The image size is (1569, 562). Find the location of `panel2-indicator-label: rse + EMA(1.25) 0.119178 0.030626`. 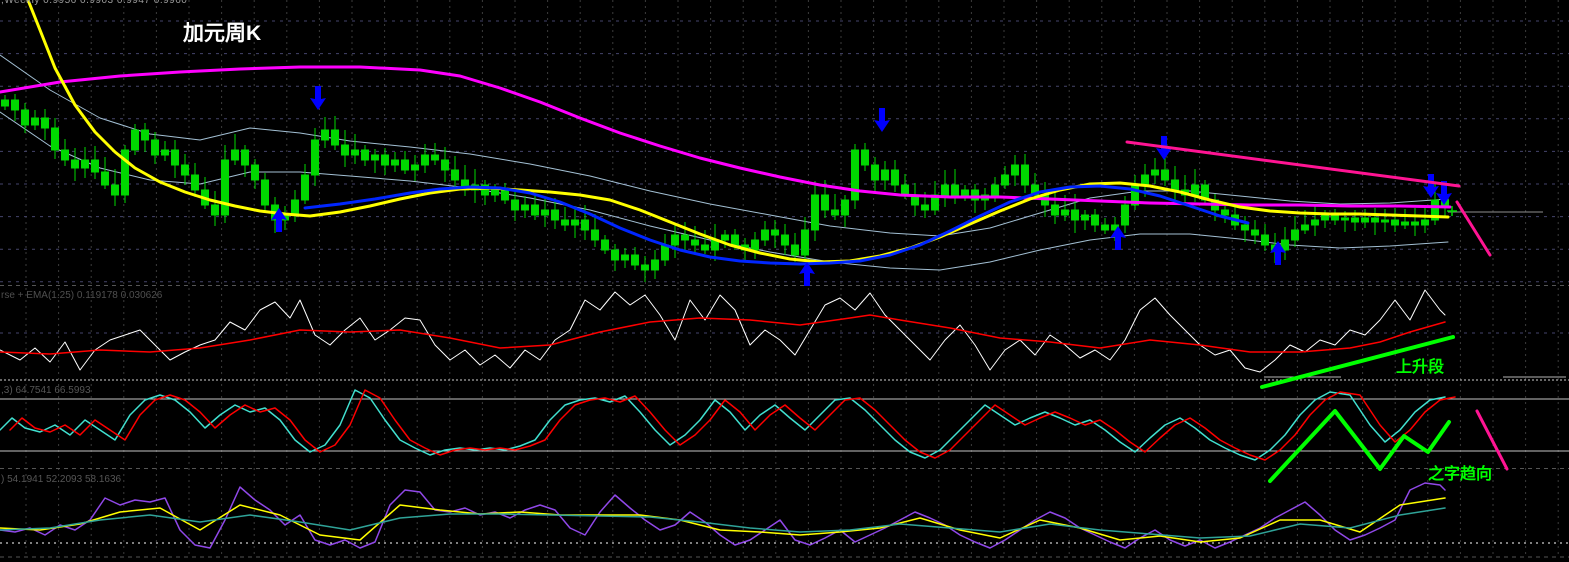

panel2-indicator-label: rse + EMA(1.25) 0.119178 0.030626 is located at coordinates (82, 295).